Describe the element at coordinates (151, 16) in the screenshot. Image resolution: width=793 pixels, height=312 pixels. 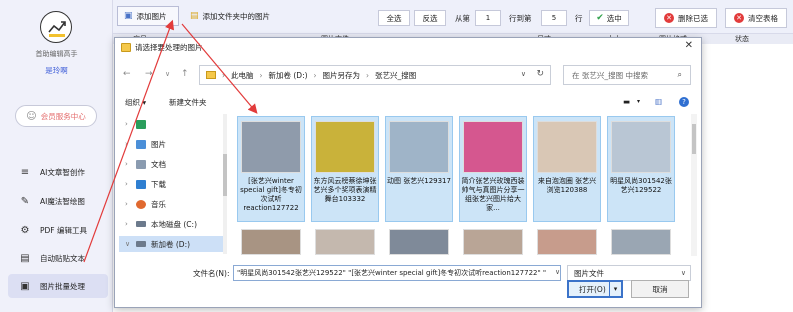
I see `add-image-label: 添加图片` at that location.